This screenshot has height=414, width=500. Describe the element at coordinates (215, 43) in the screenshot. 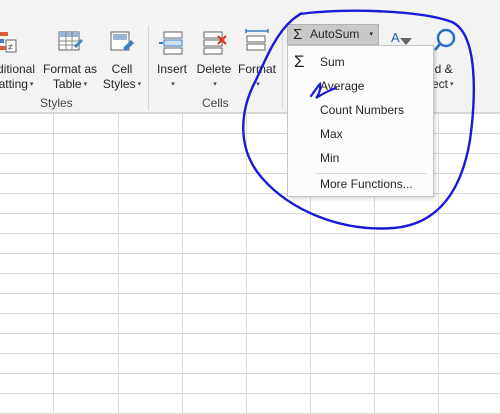

I see `delete-cells-icon` at that location.